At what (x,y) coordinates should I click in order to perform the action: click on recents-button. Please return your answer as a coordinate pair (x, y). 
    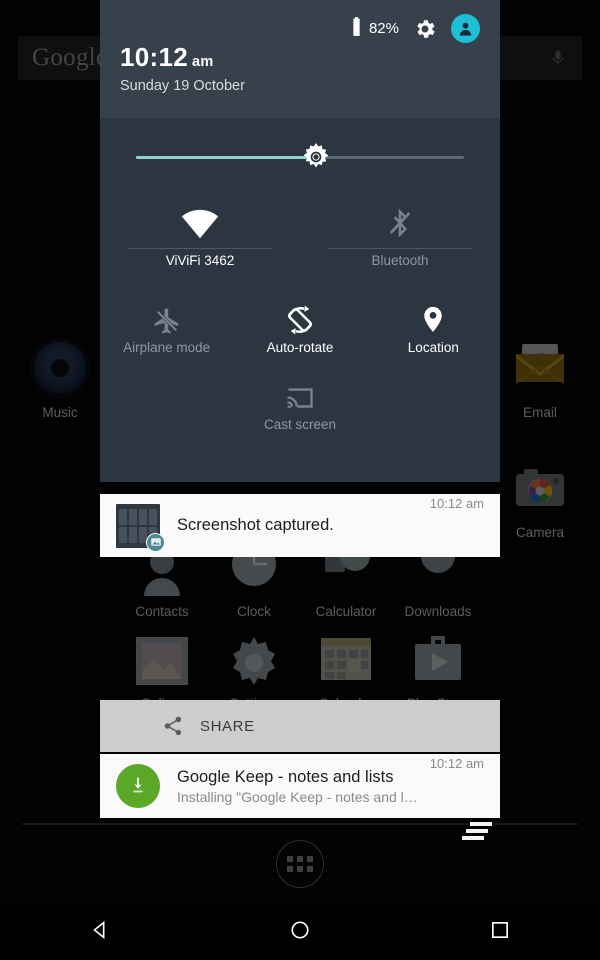
    Looking at the image, I should click on (500, 932).